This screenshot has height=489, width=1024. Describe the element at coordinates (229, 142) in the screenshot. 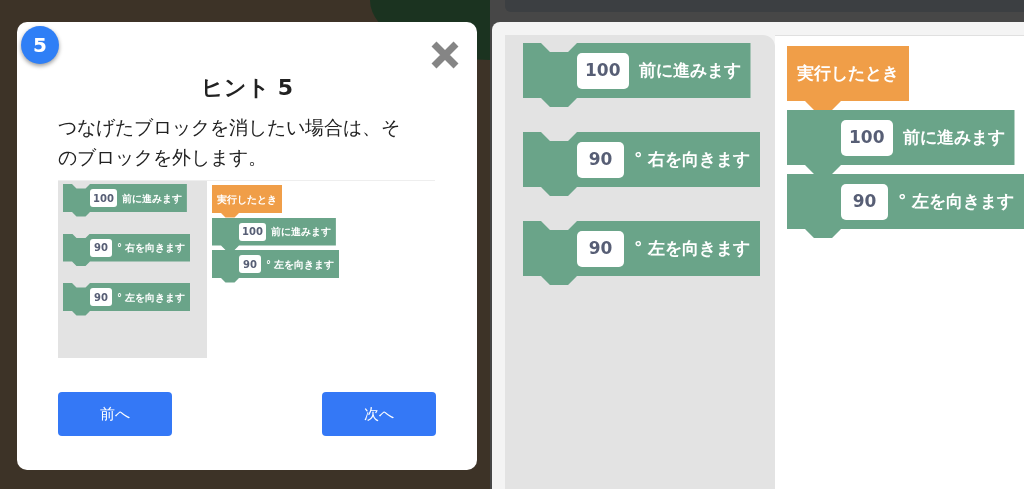

I see `hint-text: つなげたブロックを消したい場合は、そのブロックを外します。` at that location.